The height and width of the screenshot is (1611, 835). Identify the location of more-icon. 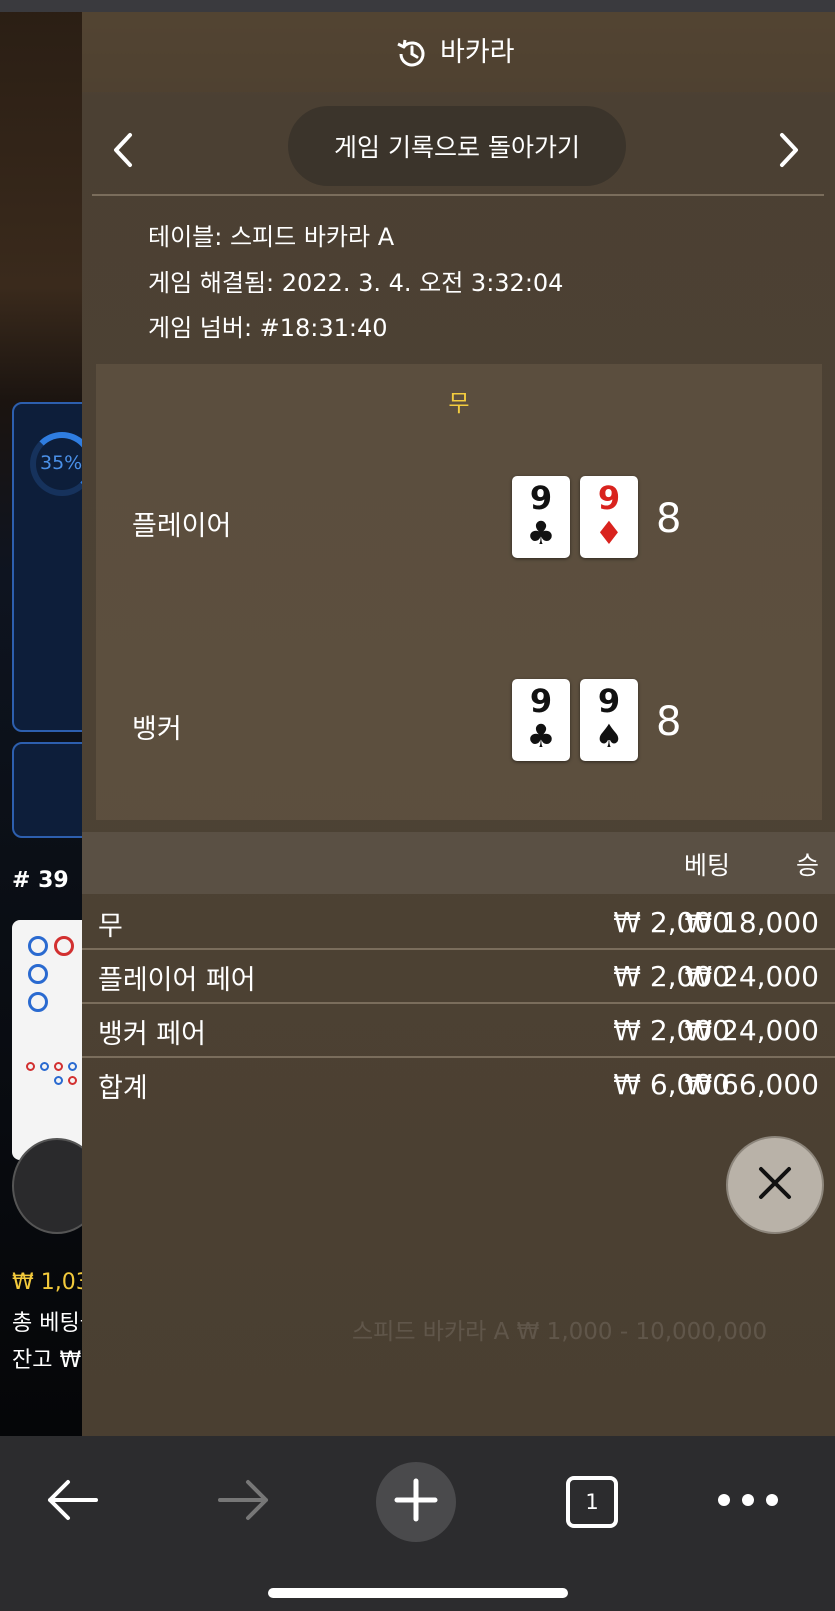
(748, 1502).